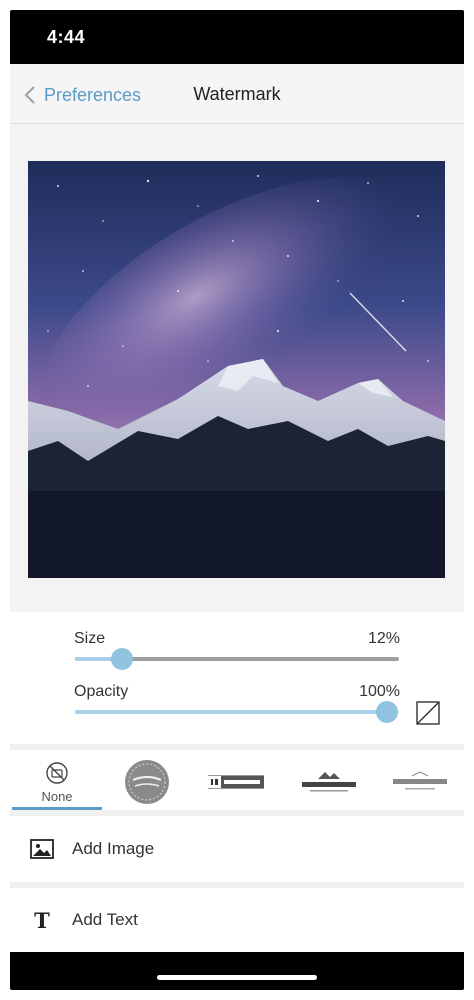  I want to click on preset-badge, so click(147, 782).